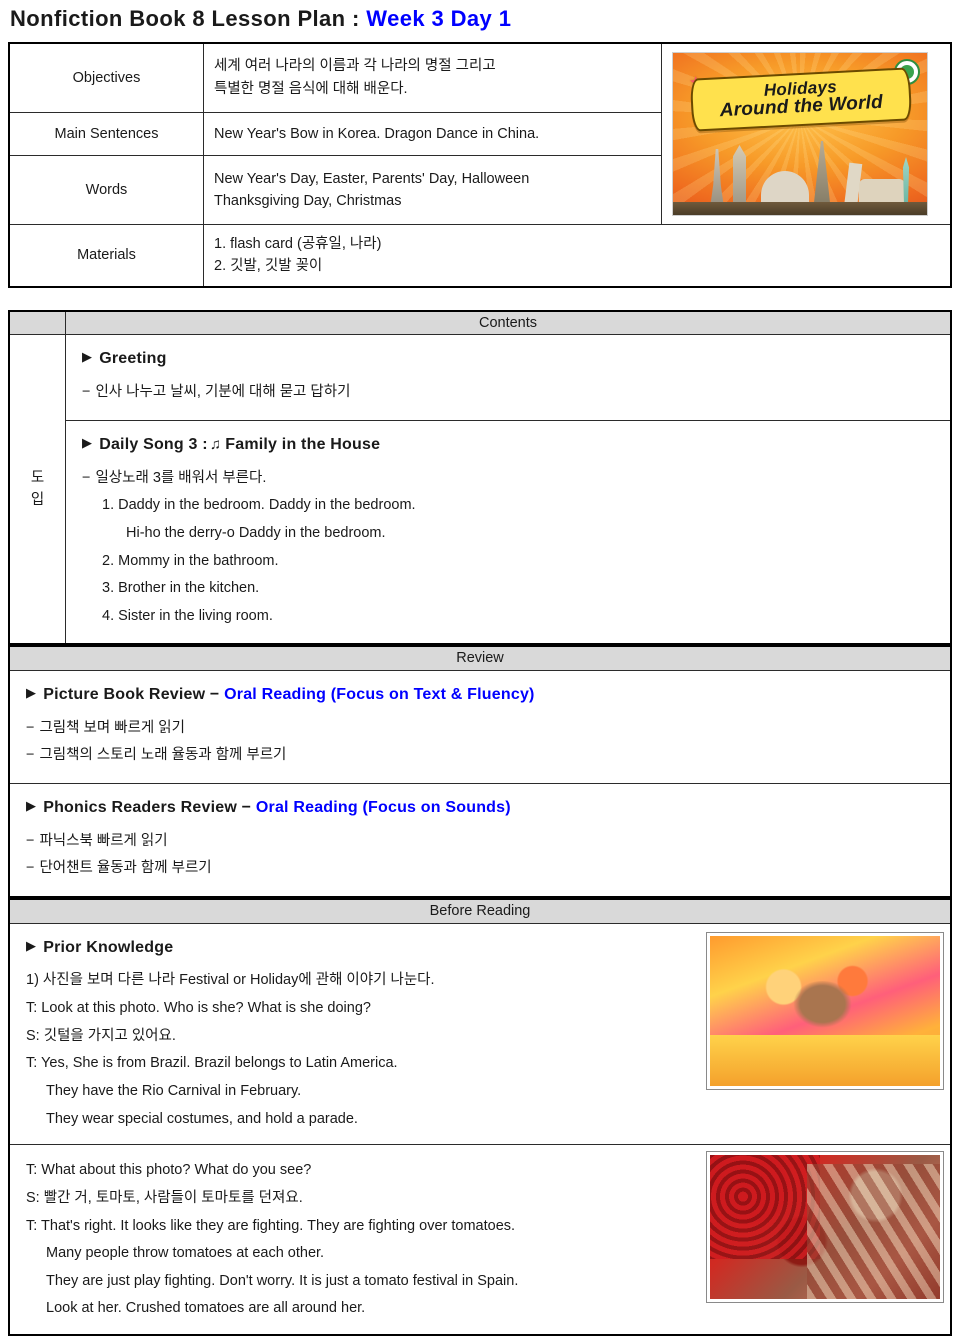 Image resolution: width=960 pixels, height=1336 pixels. What do you see at coordinates (37, 500) in the screenshot?
I see `stage-label-char-2: 입` at bounding box center [37, 500].